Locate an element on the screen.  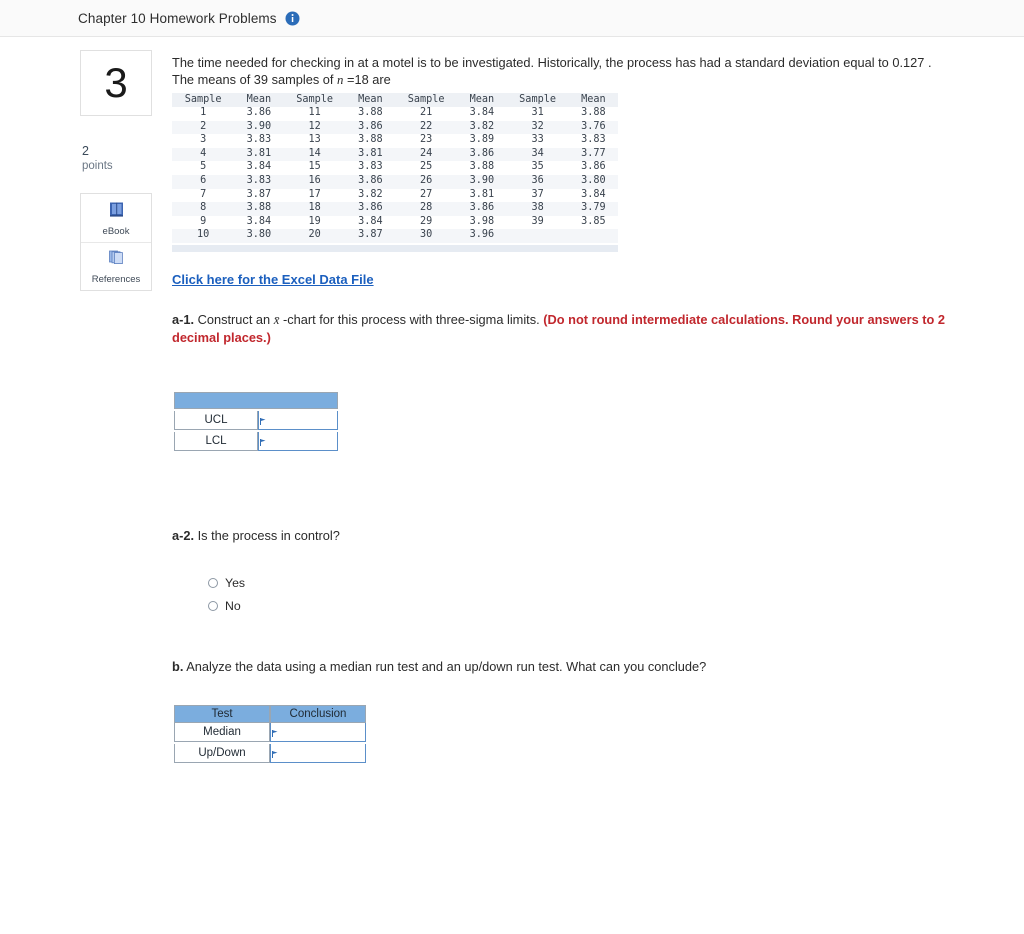
cell: 9 is located at coordinates (203, 221).